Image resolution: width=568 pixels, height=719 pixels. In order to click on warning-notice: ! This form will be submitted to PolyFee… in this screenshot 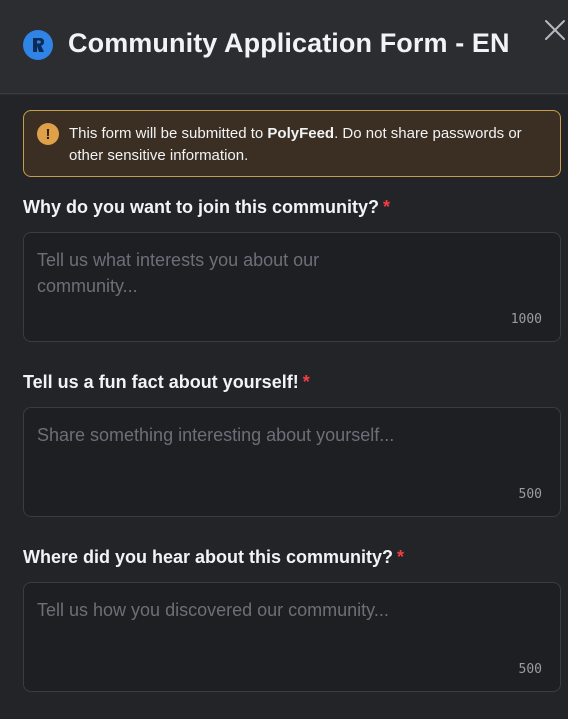, I will do `click(292, 143)`.